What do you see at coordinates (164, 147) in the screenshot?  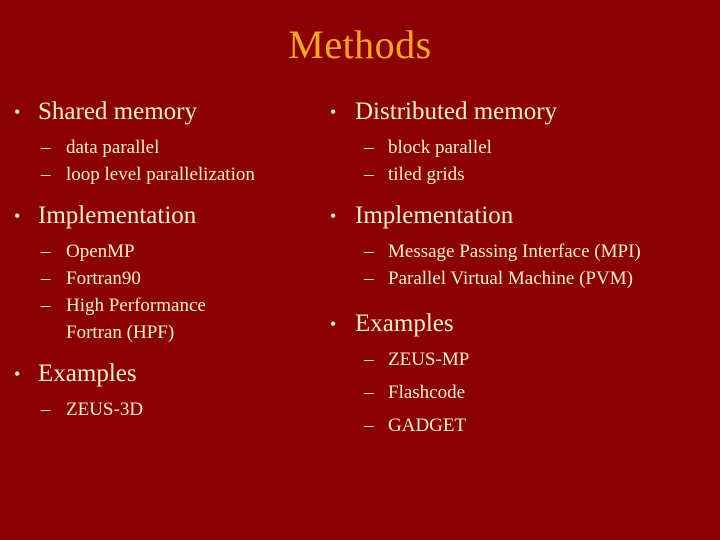 I see `sub-bullet-data-parallel: – data parallel` at bounding box center [164, 147].